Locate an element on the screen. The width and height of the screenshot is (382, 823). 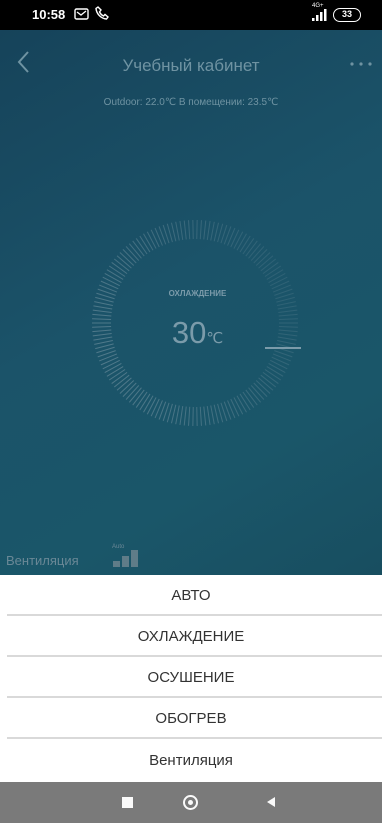
circle-icon is located at coordinates (190, 802).